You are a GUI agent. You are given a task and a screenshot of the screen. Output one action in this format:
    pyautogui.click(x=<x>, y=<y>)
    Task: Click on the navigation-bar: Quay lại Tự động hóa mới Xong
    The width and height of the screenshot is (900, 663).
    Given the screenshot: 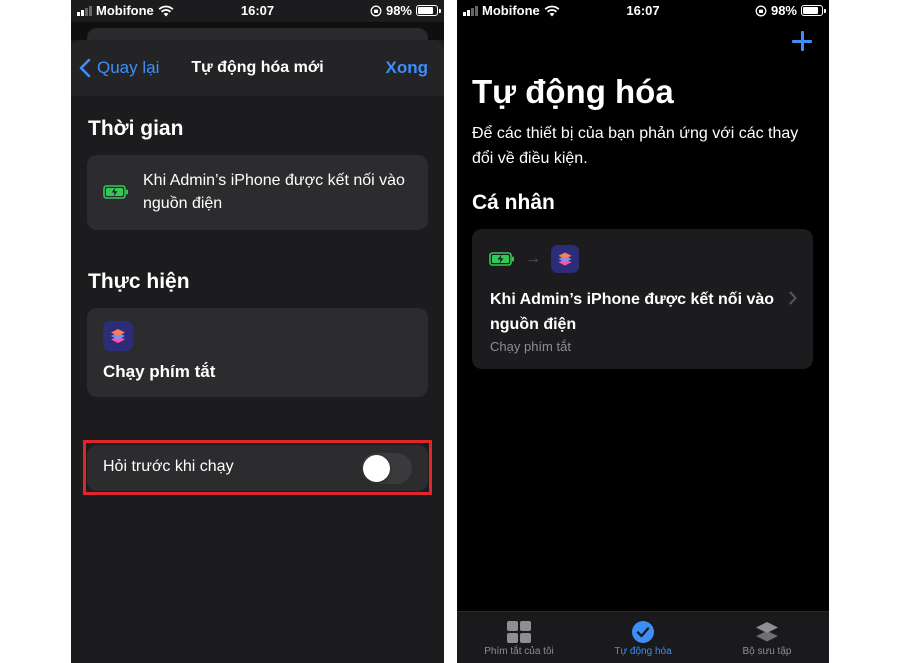 What is the action you would take?
    pyautogui.click(x=257, y=68)
    